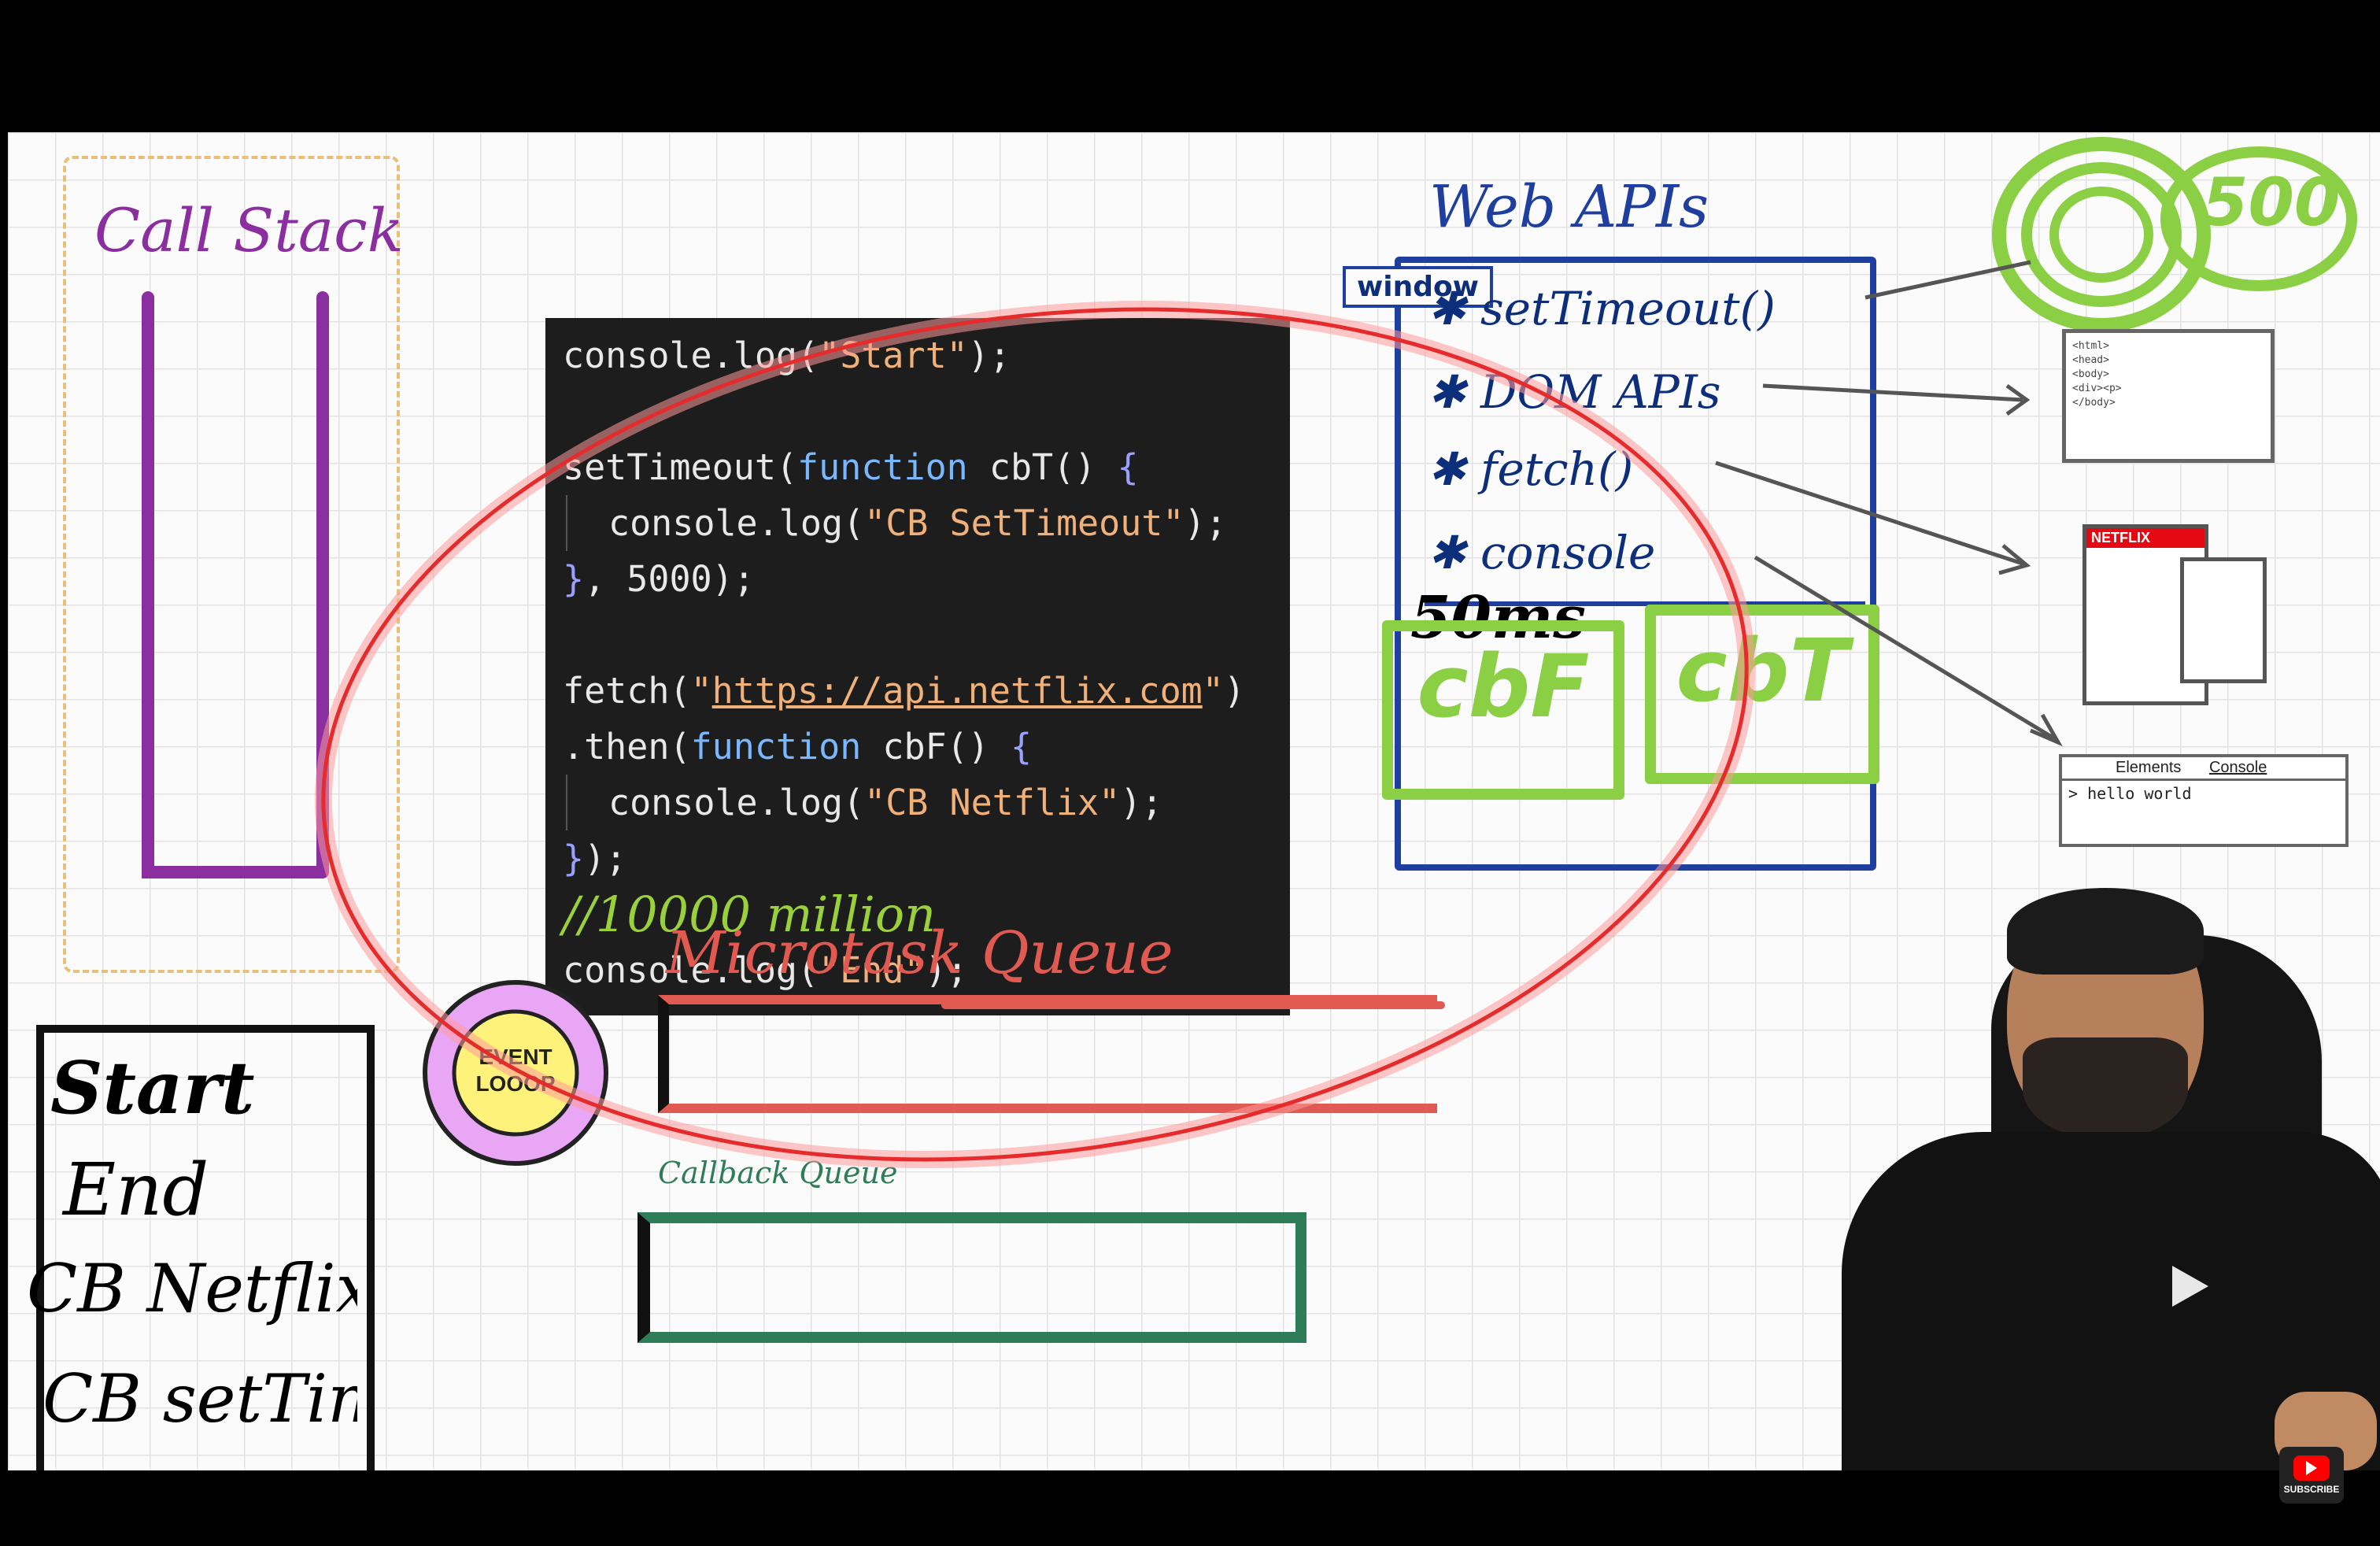 This screenshot has height=1546, width=2380. Describe the element at coordinates (2105, 1014) in the screenshot. I see `presenter-head` at that location.